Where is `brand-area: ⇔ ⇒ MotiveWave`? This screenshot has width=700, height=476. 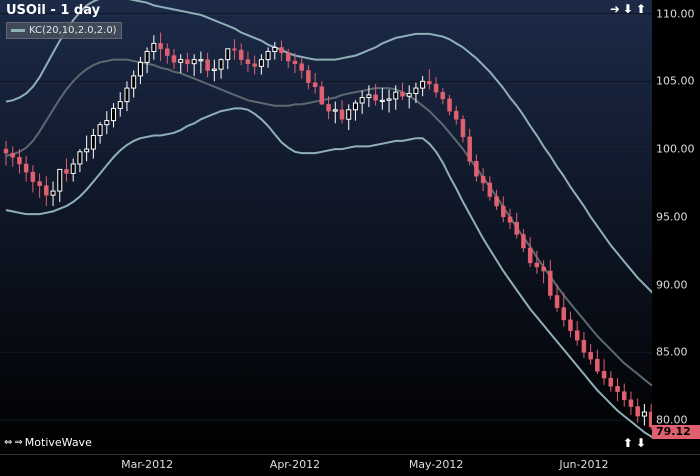
brand-area: ⇔ ⇒ MotiveWave is located at coordinates (48, 442).